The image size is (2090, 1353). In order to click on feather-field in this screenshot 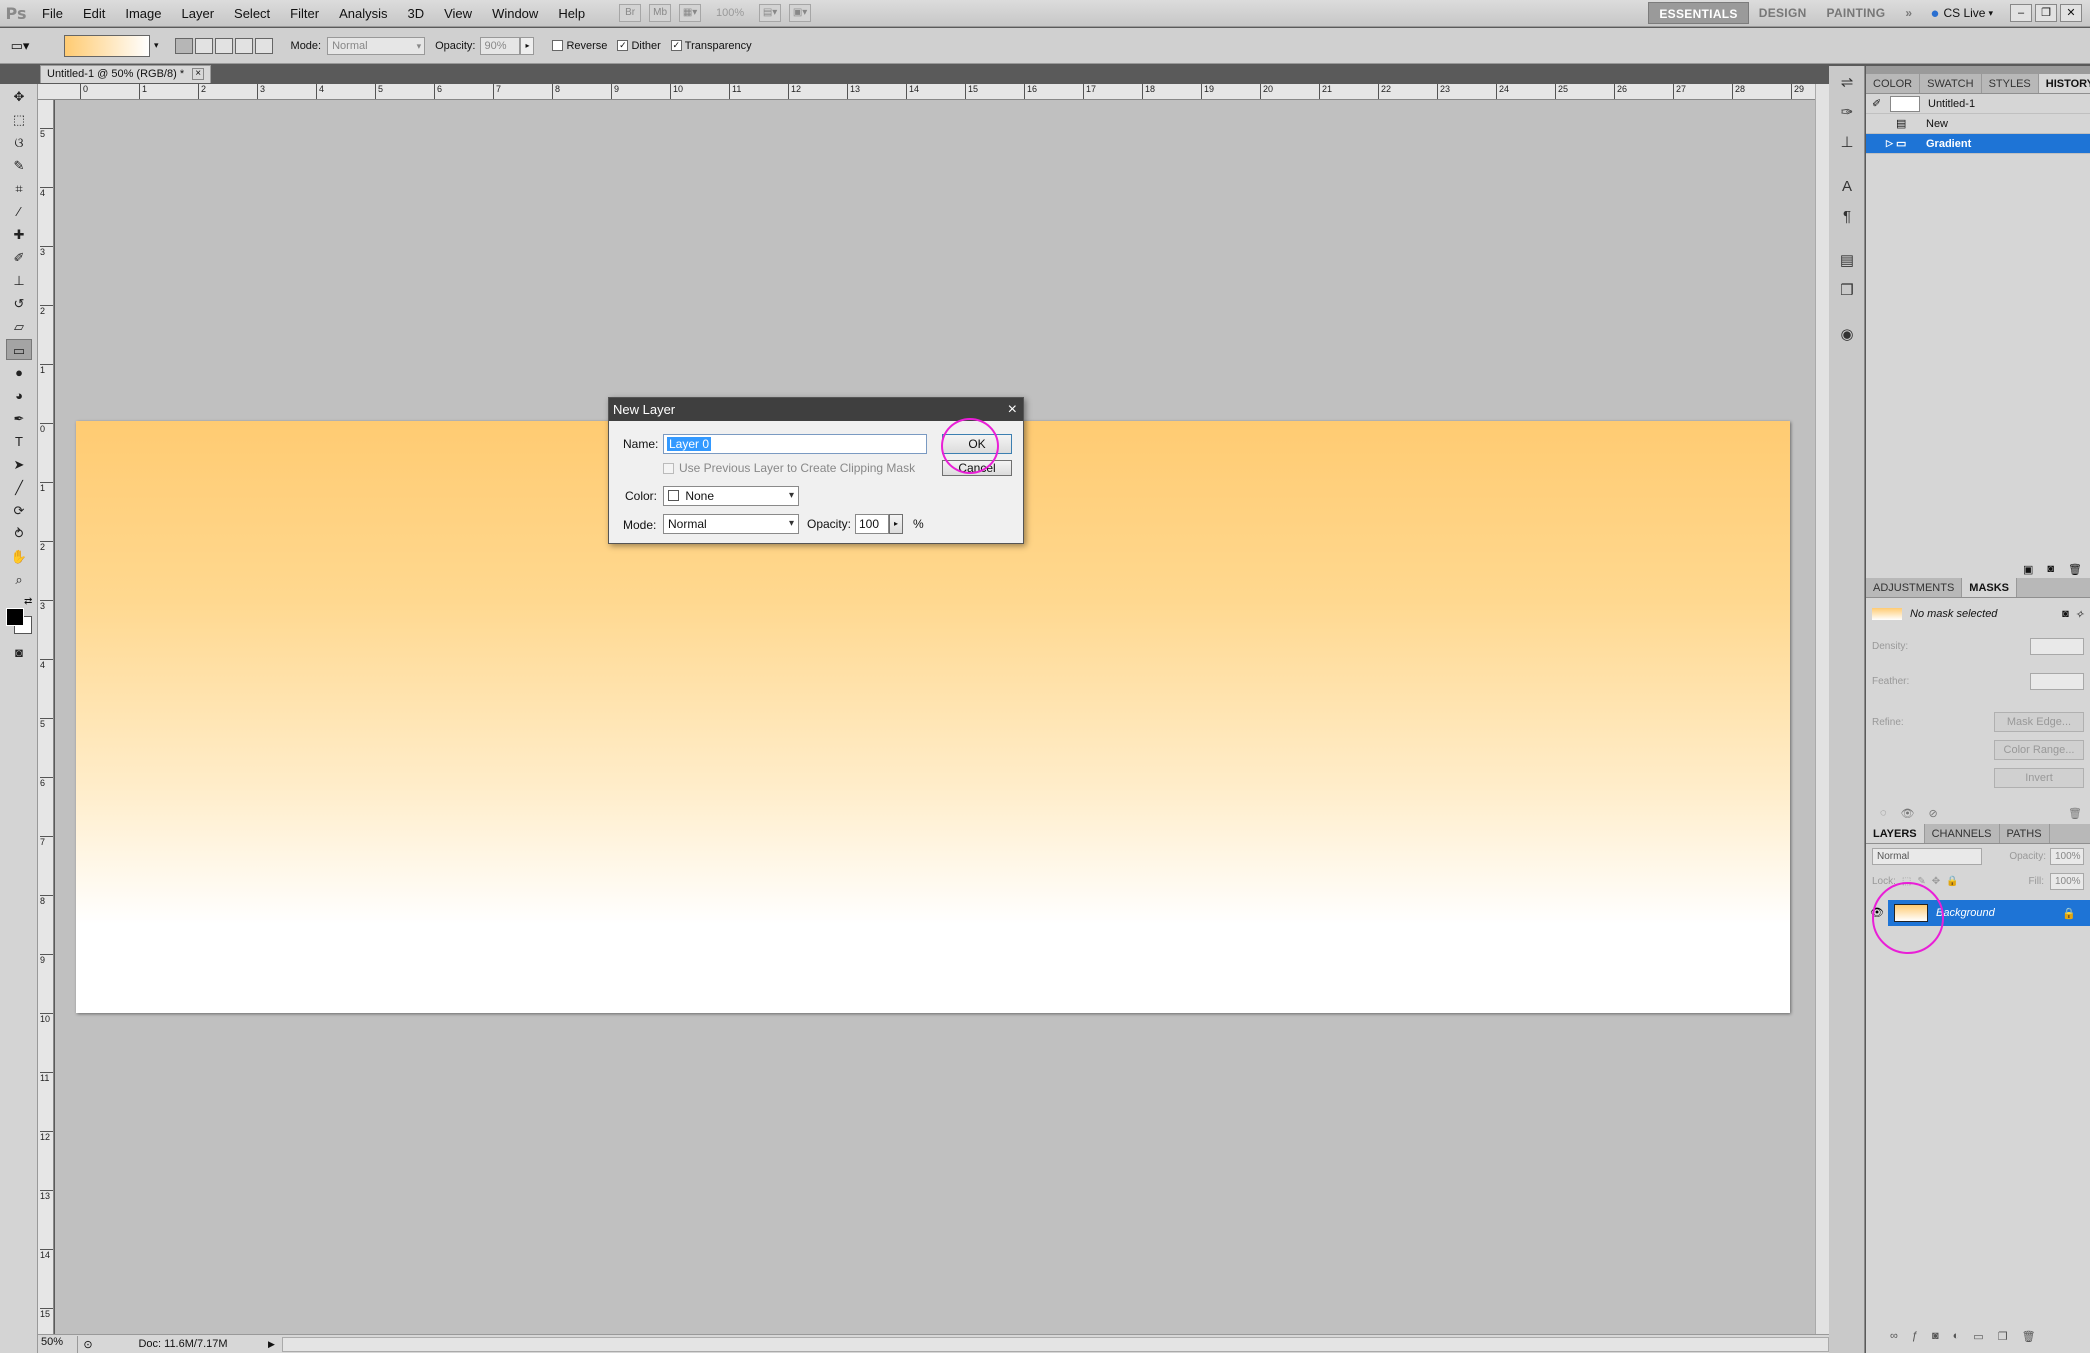, I will do `click(2057, 681)`.